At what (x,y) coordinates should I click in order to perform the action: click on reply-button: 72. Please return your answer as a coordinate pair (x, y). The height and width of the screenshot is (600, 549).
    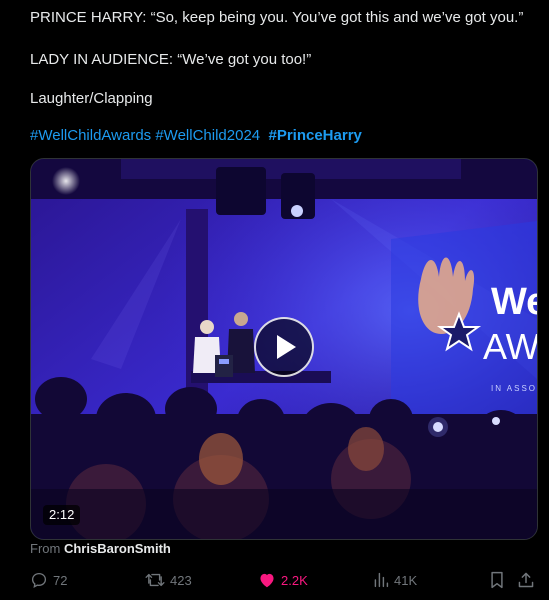
    Looking at the image, I should click on (48, 580).